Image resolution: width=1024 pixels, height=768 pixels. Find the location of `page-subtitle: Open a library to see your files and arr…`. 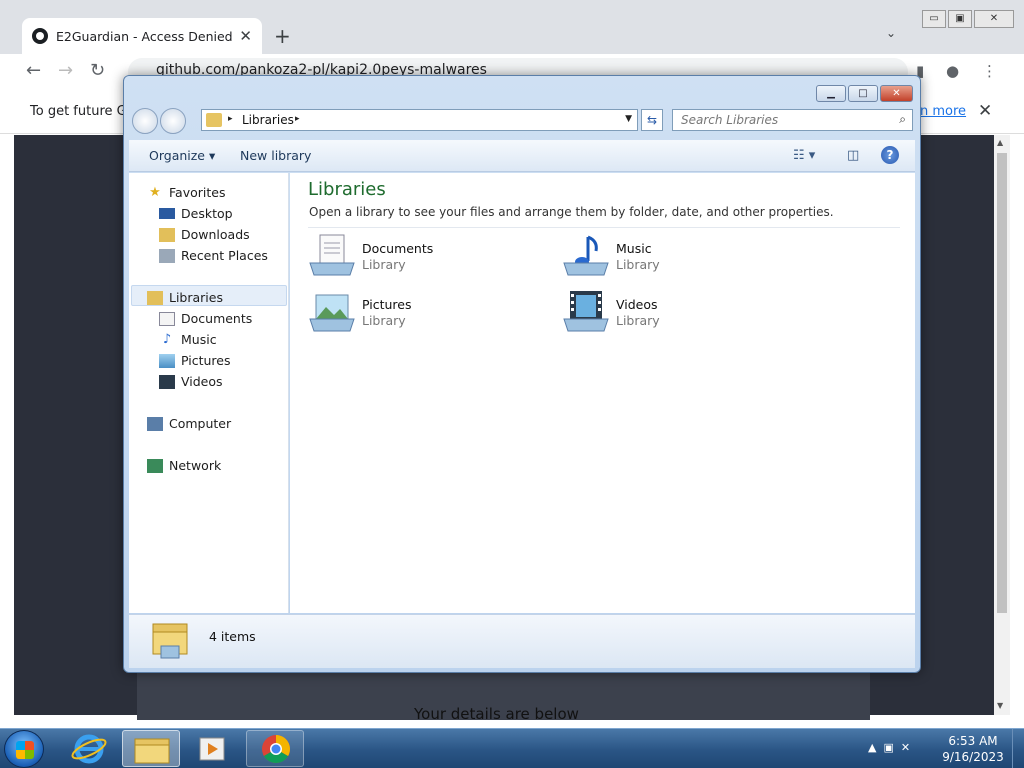

page-subtitle: Open a library to see your files and arr… is located at coordinates (571, 212).